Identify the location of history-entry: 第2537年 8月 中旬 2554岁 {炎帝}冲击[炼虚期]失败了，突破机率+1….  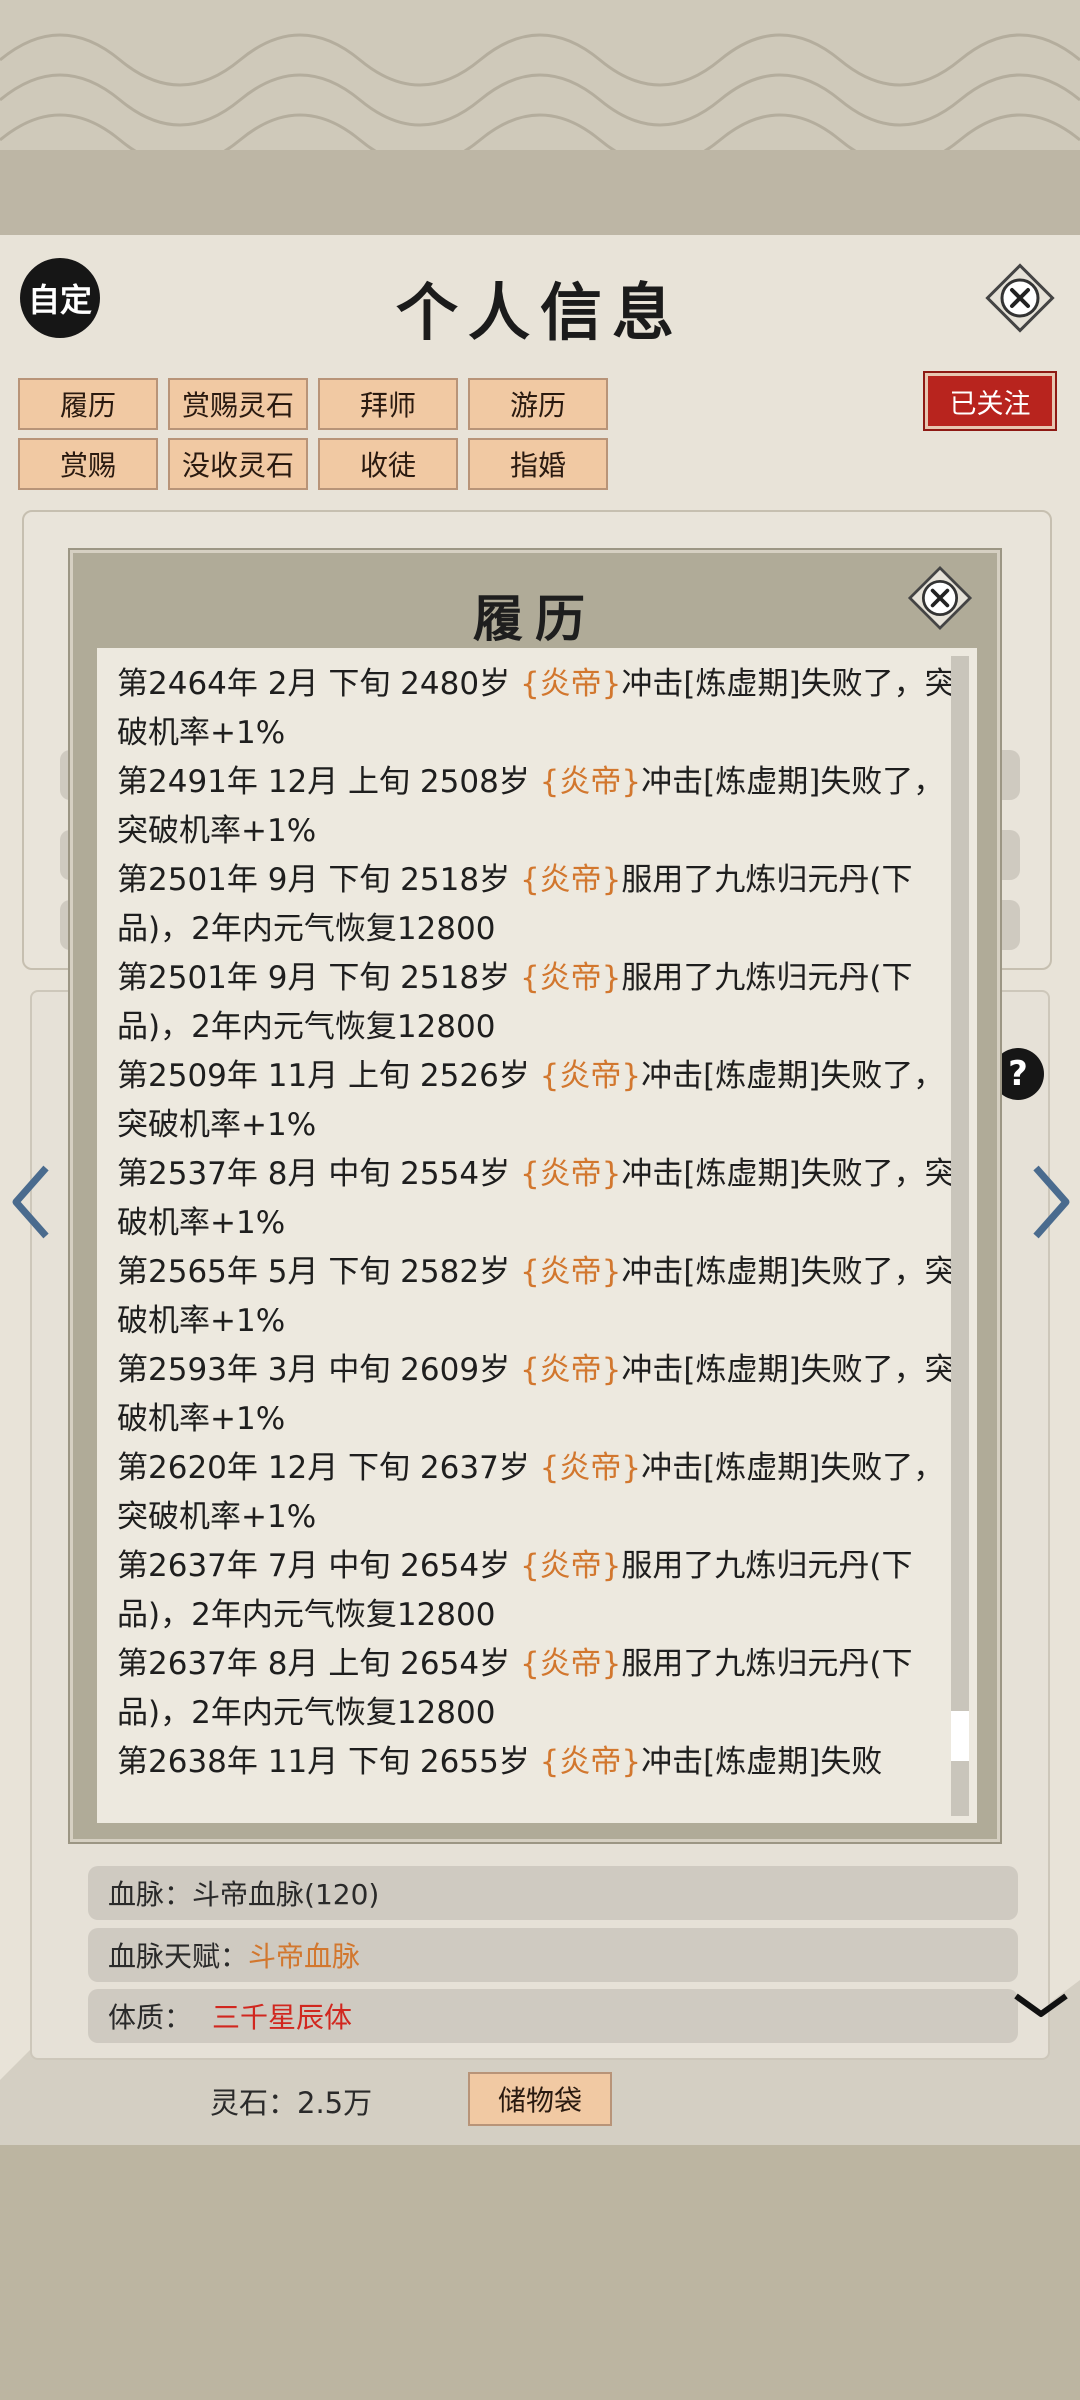
(537, 1199).